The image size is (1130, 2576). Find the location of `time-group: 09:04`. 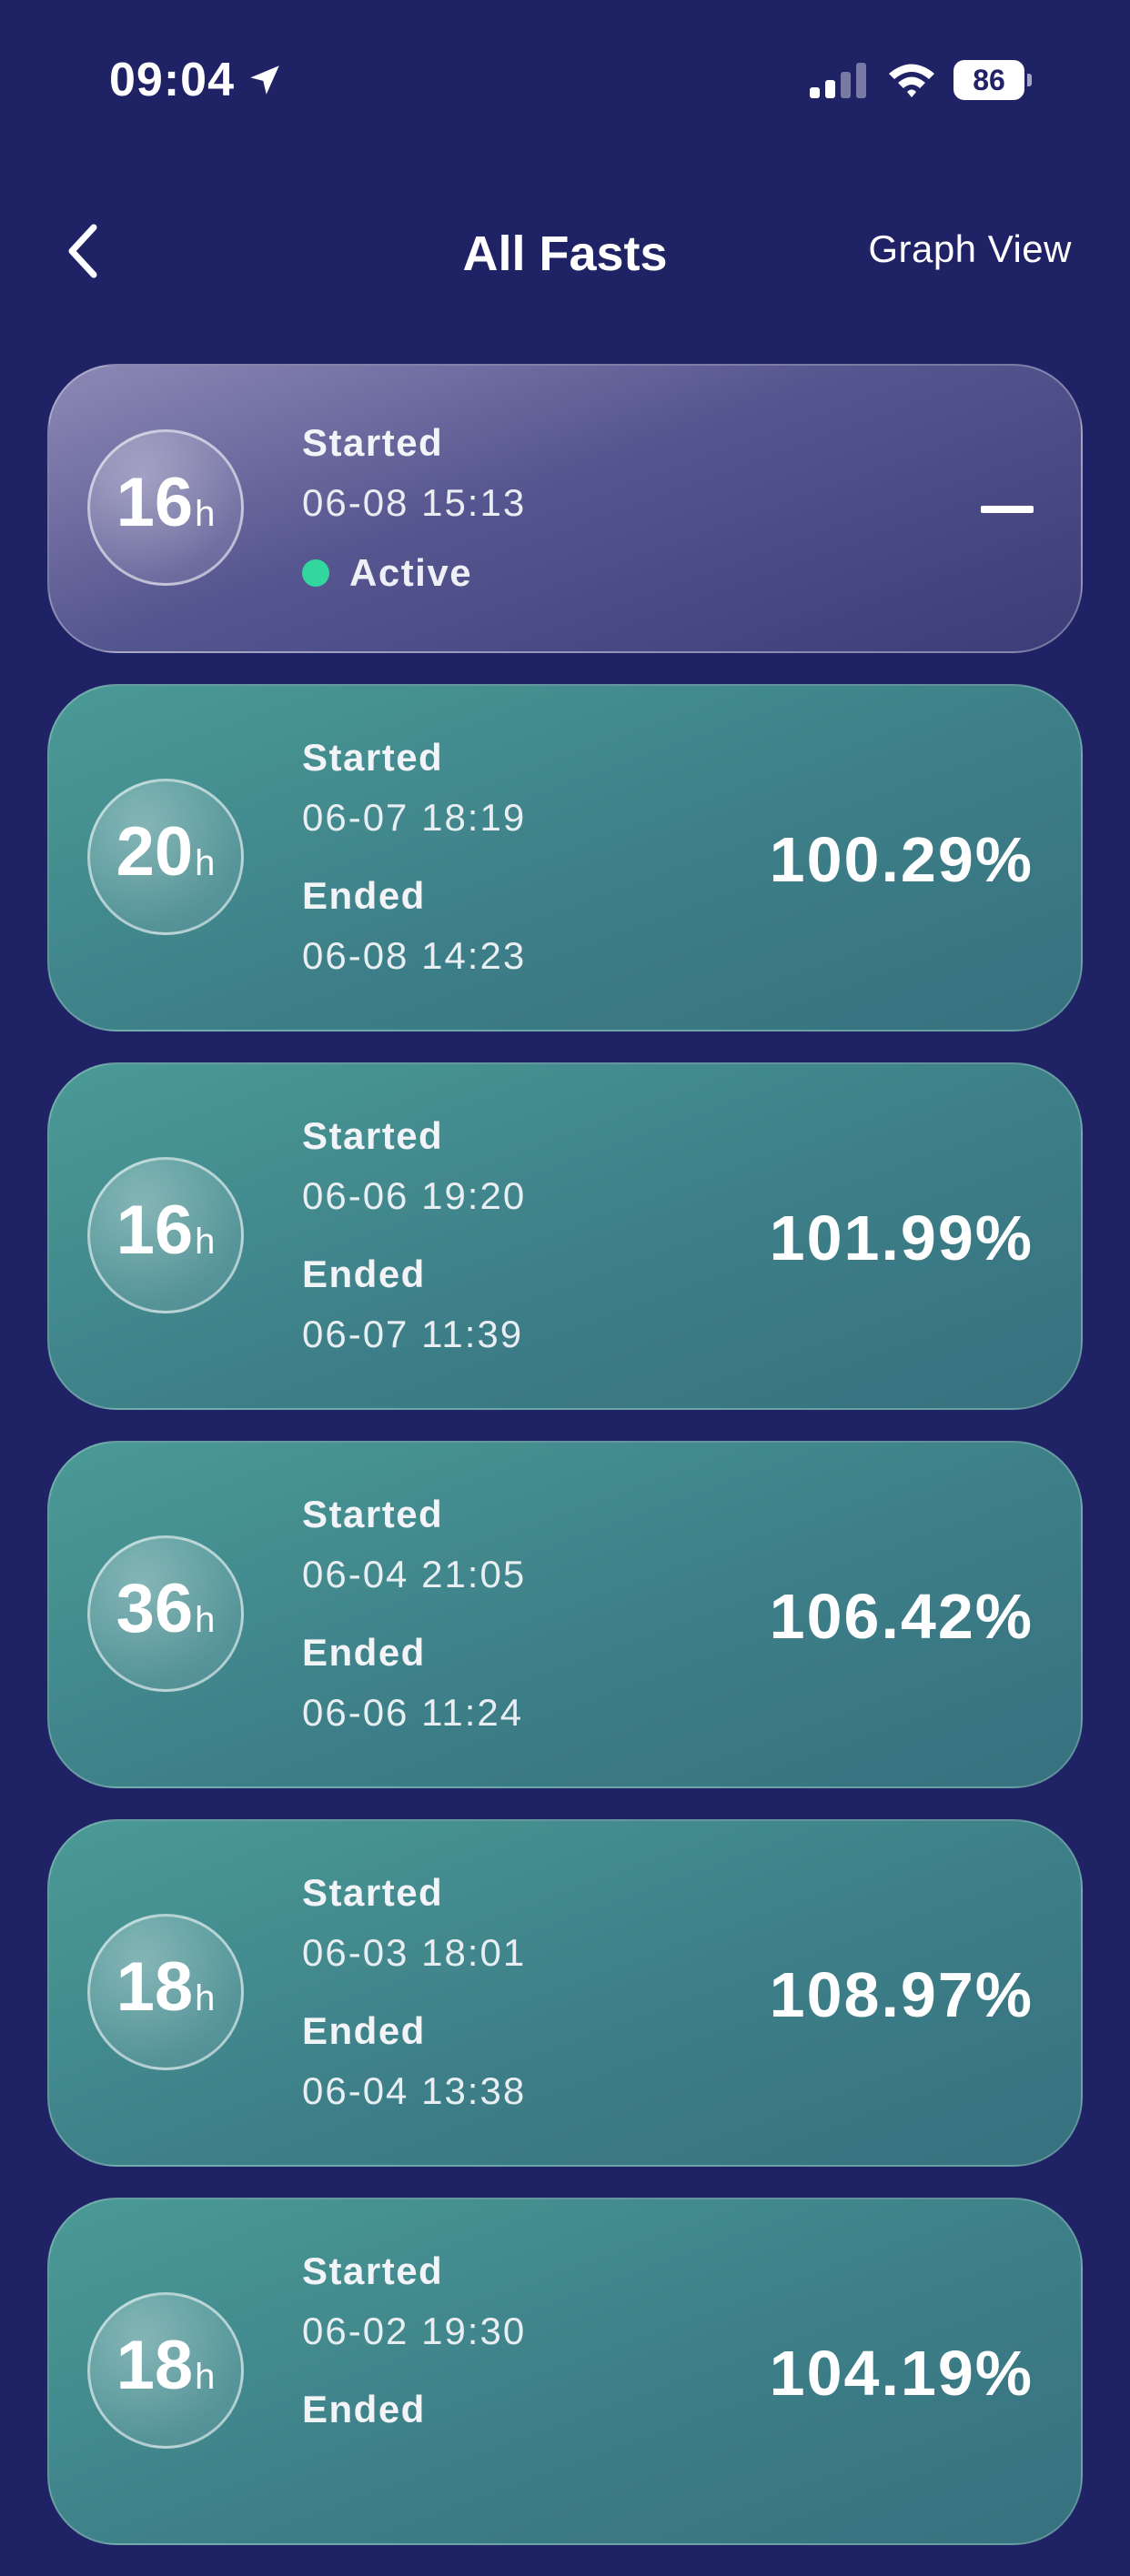

time-group: 09:04 is located at coordinates (197, 80).